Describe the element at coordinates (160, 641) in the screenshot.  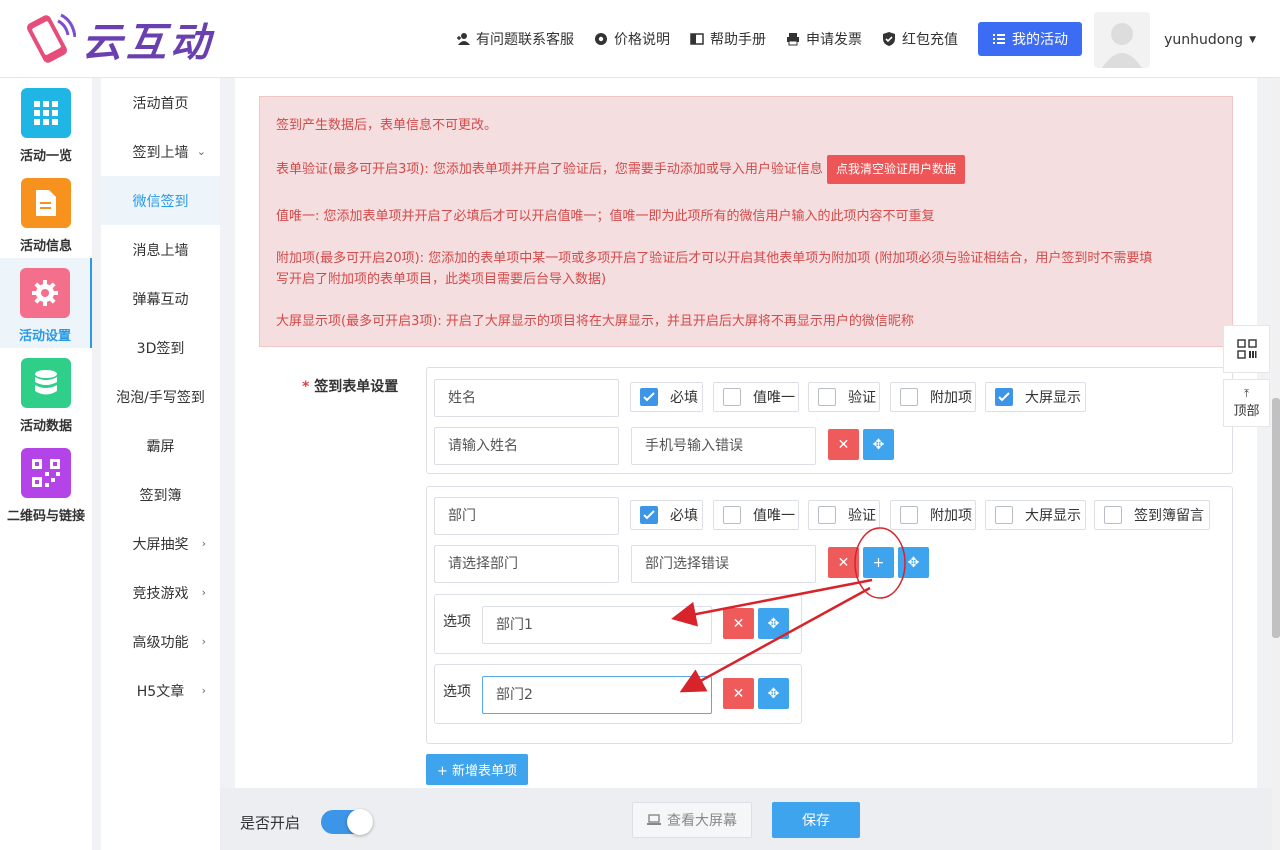
I see `subnav-item: 高级功能 ›` at that location.